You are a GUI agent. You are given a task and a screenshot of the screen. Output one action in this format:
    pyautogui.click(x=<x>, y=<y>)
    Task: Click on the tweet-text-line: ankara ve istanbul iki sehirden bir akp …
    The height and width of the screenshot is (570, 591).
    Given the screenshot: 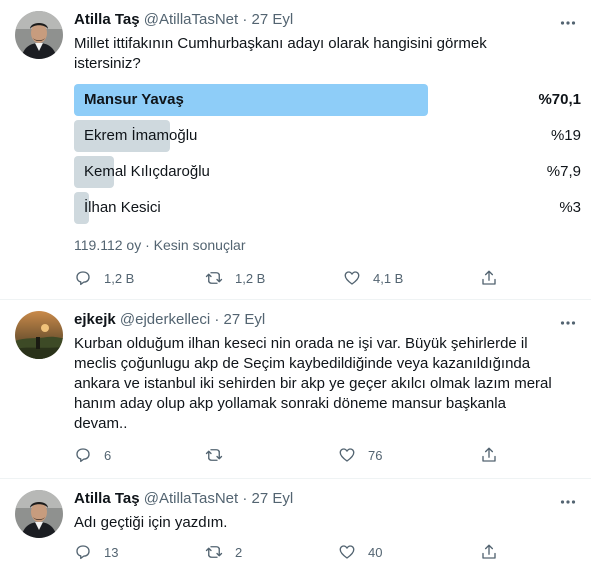 What is the action you would take?
    pyautogui.click(x=313, y=383)
    